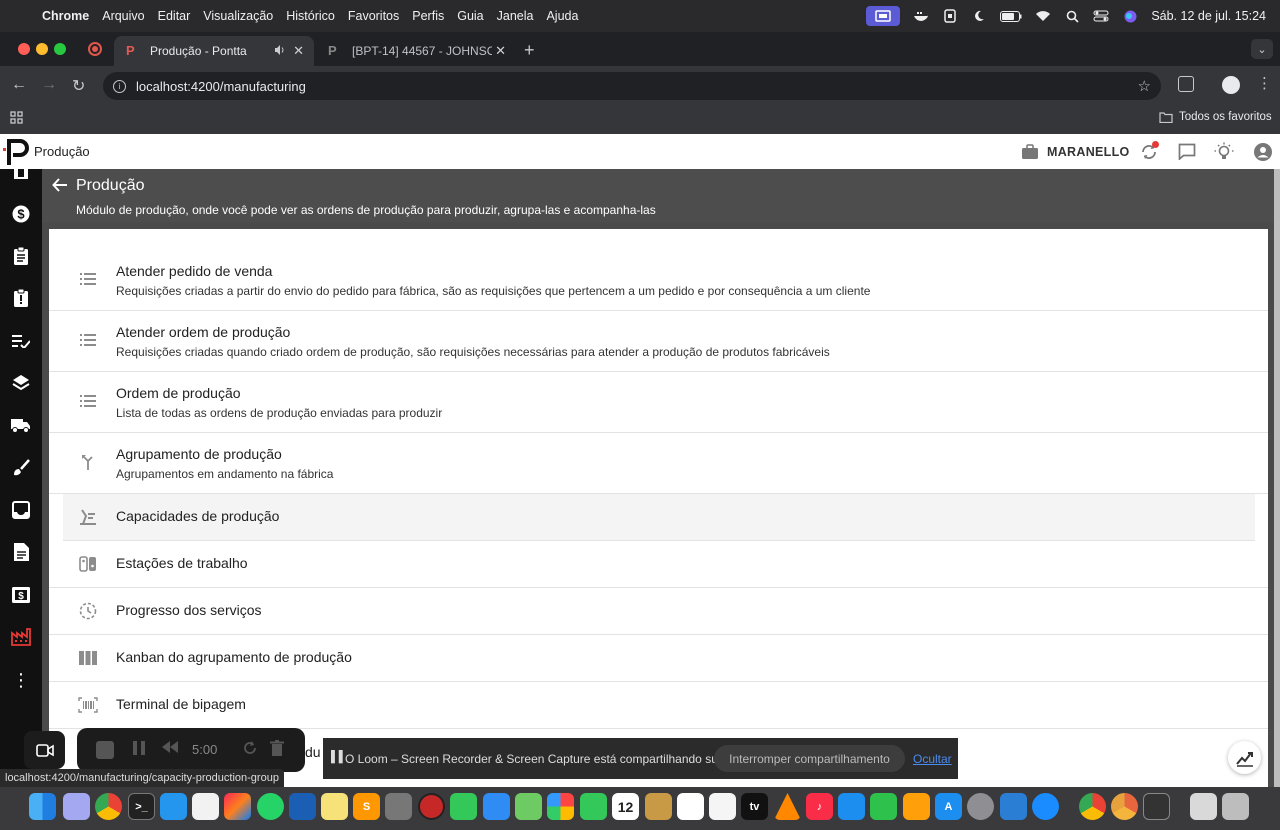  Describe the element at coordinates (1263, 152) in the screenshot. I see `account-circle-icon` at that location.